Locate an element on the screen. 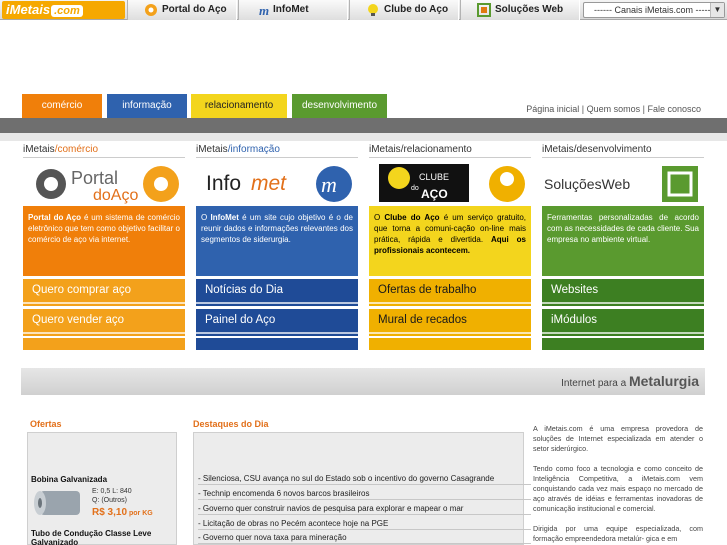 This screenshot has width=727, height=545. tab-relacionamento: relacionamento is located at coordinates (239, 106).